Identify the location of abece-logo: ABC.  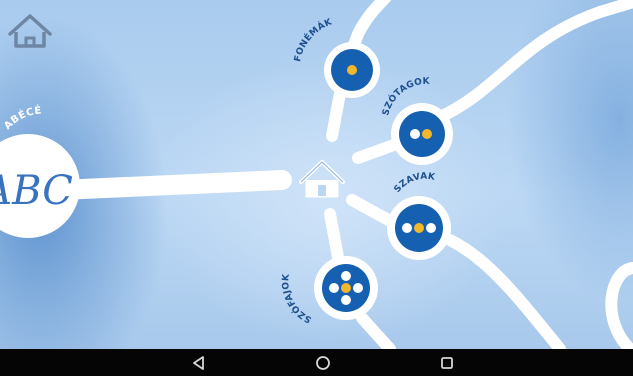
(36, 191).